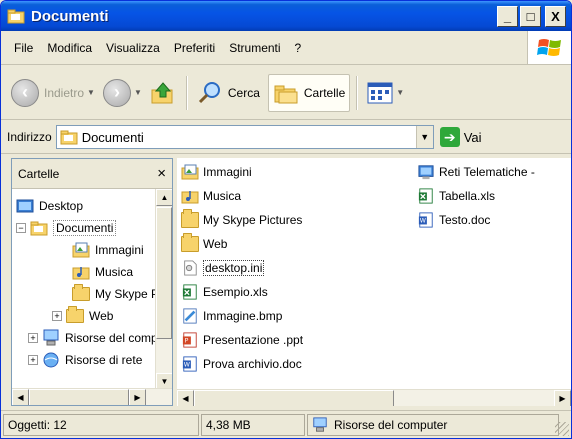 The width and height of the screenshot is (572, 439). What do you see at coordinates (189, 340) in the screenshot?
I see `powerpoint-file-icon: P` at bounding box center [189, 340].